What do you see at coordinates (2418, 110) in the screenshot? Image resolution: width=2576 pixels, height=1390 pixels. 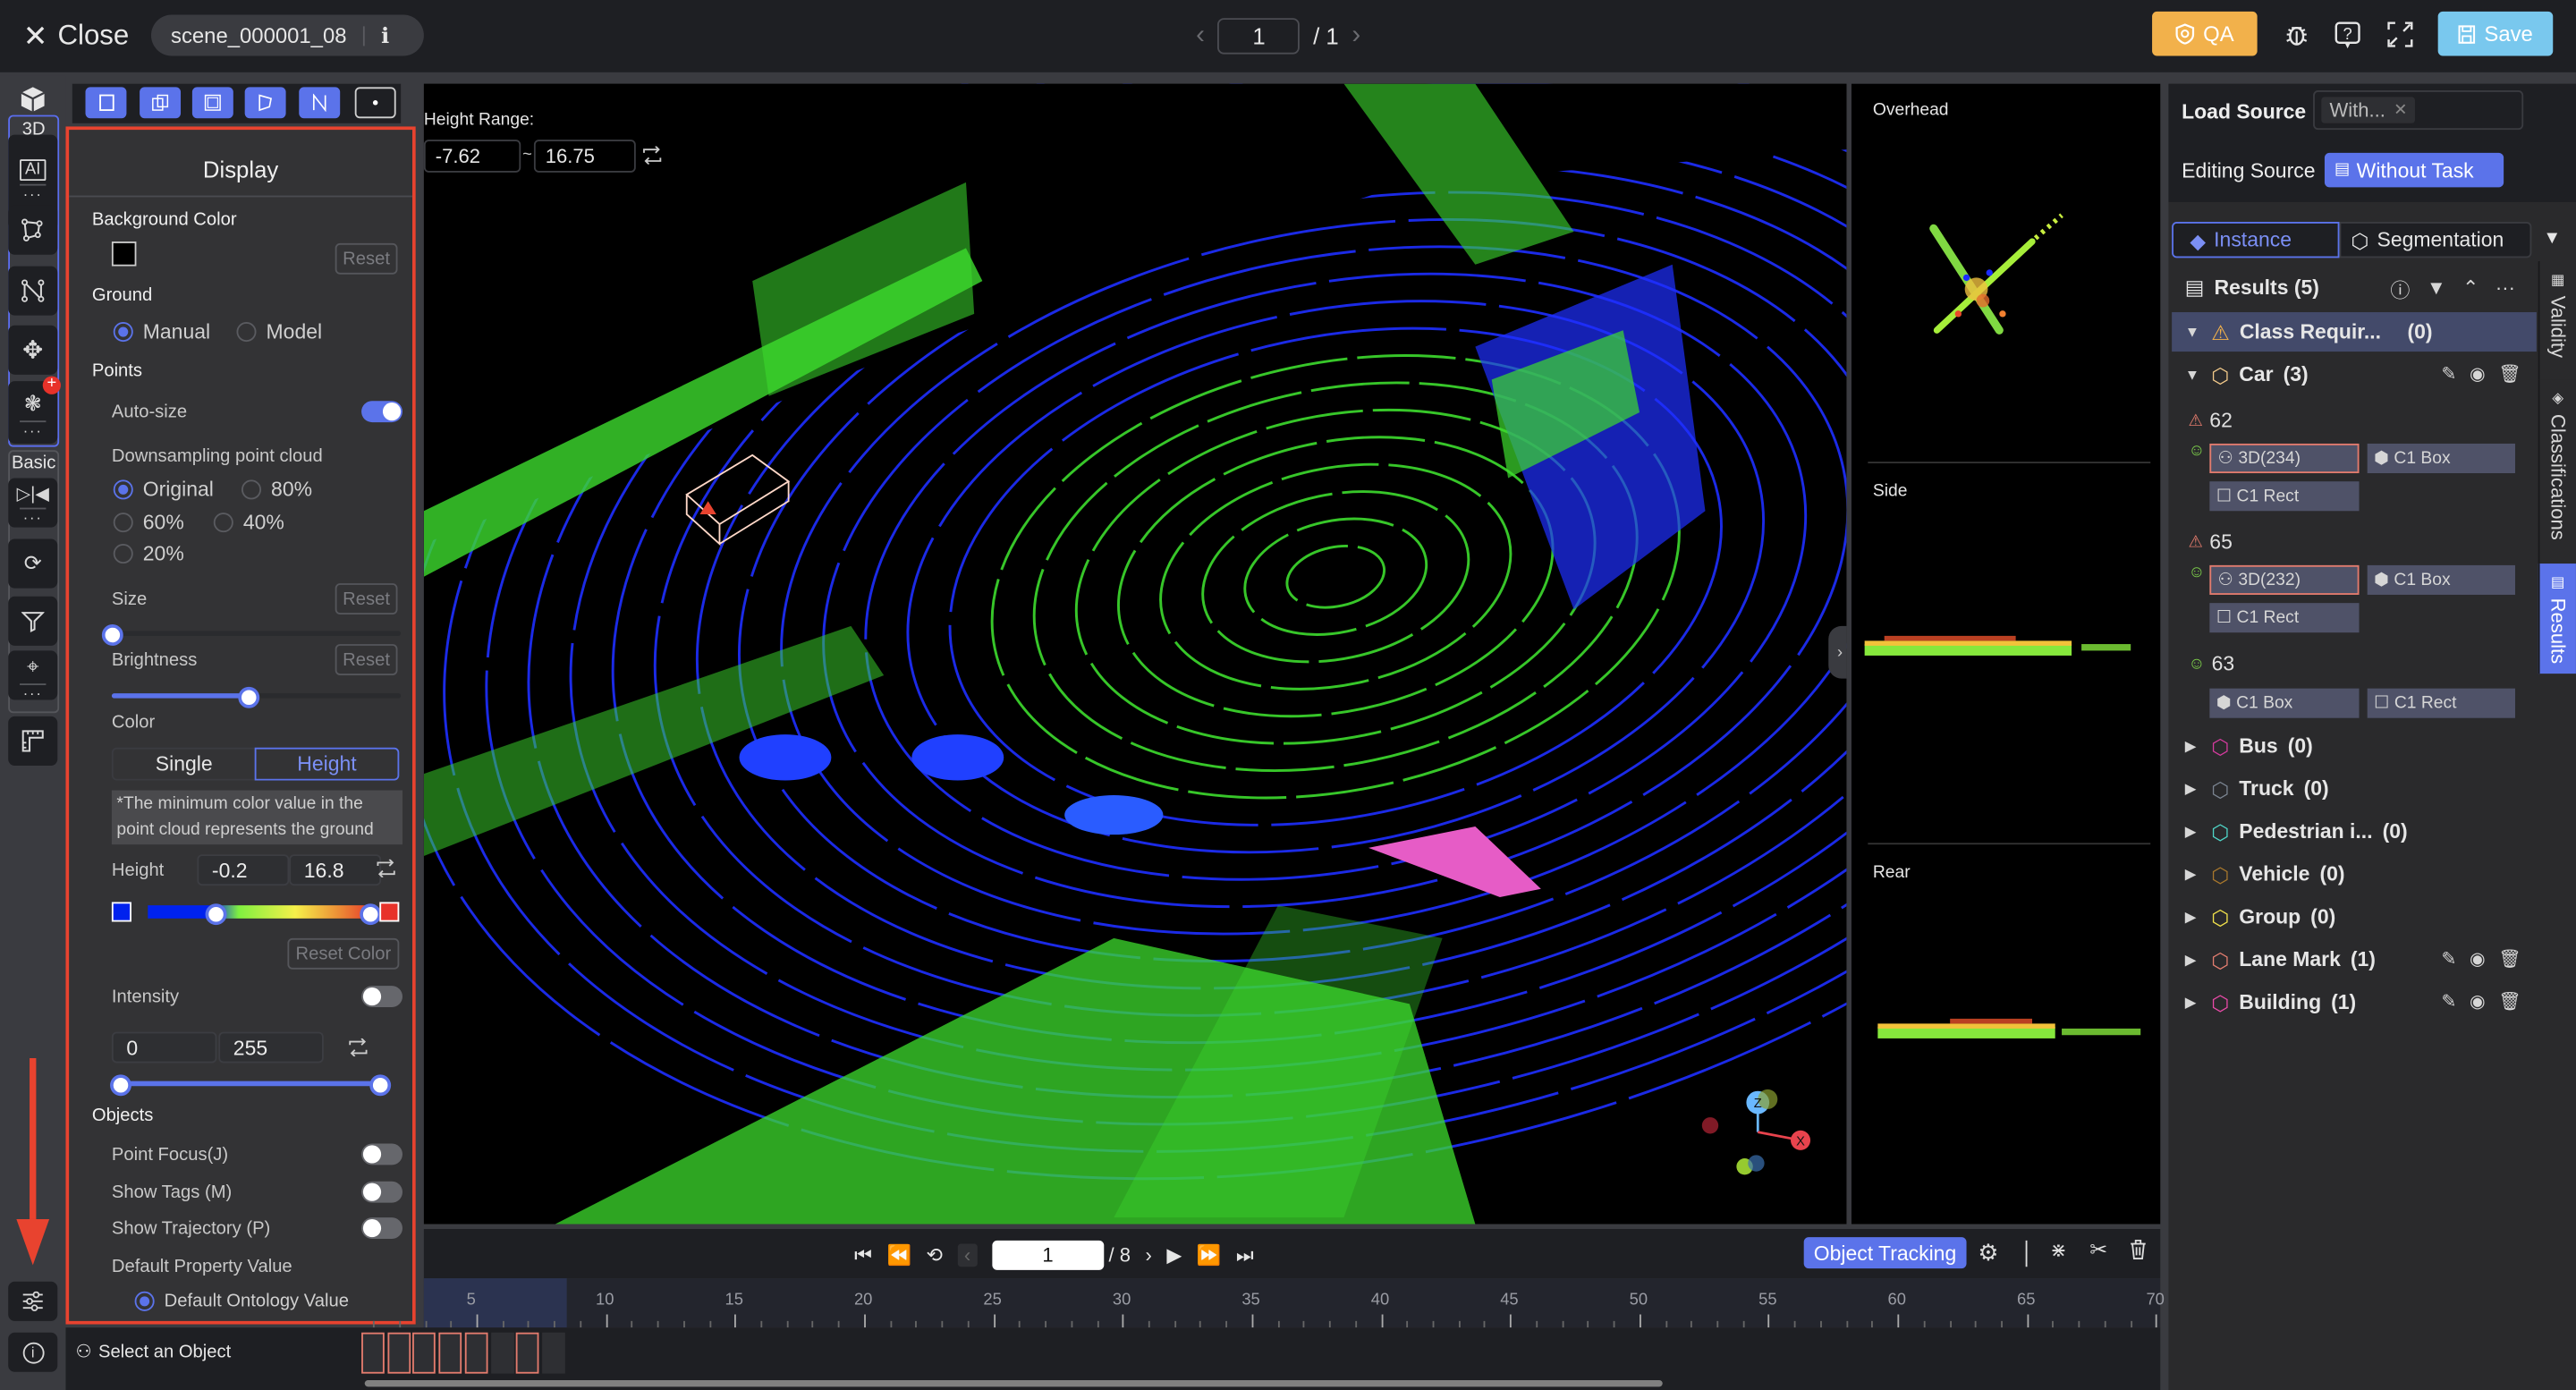 I see `load-source-select: With... ✕` at bounding box center [2418, 110].